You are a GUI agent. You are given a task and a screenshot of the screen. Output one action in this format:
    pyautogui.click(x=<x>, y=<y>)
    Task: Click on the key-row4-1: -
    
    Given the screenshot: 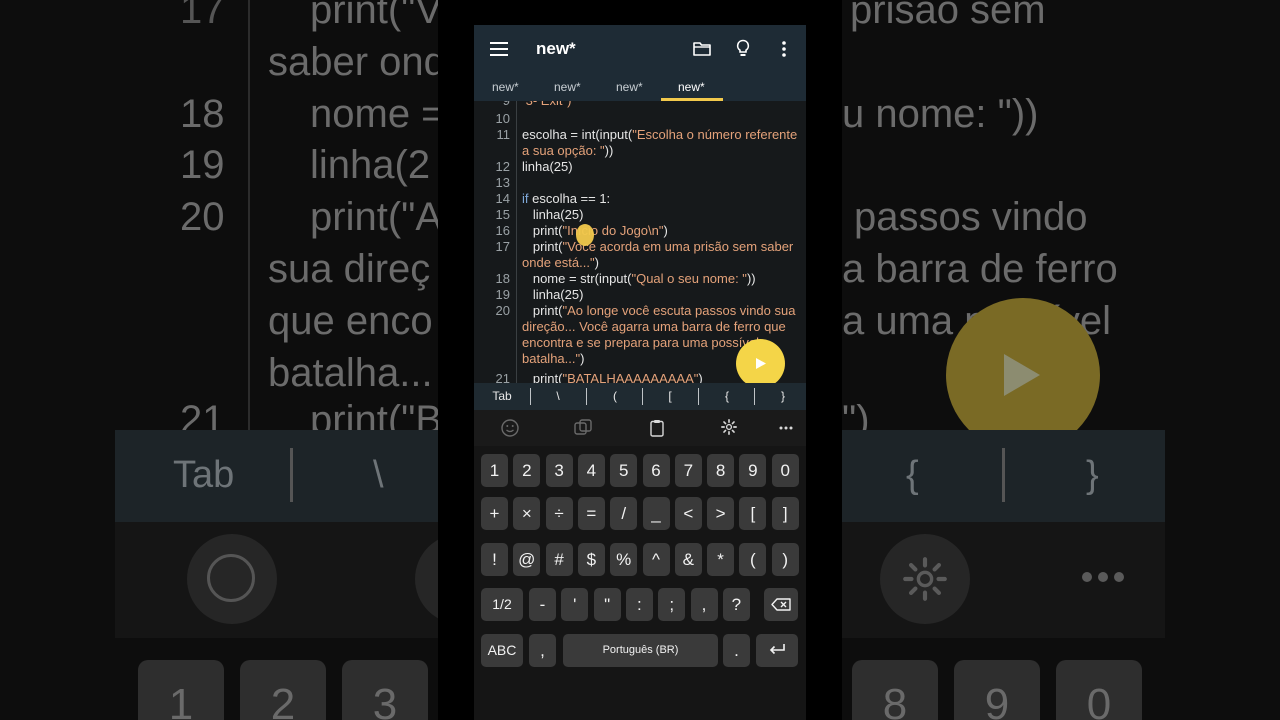 What is the action you would take?
    pyautogui.click(x=542, y=604)
    